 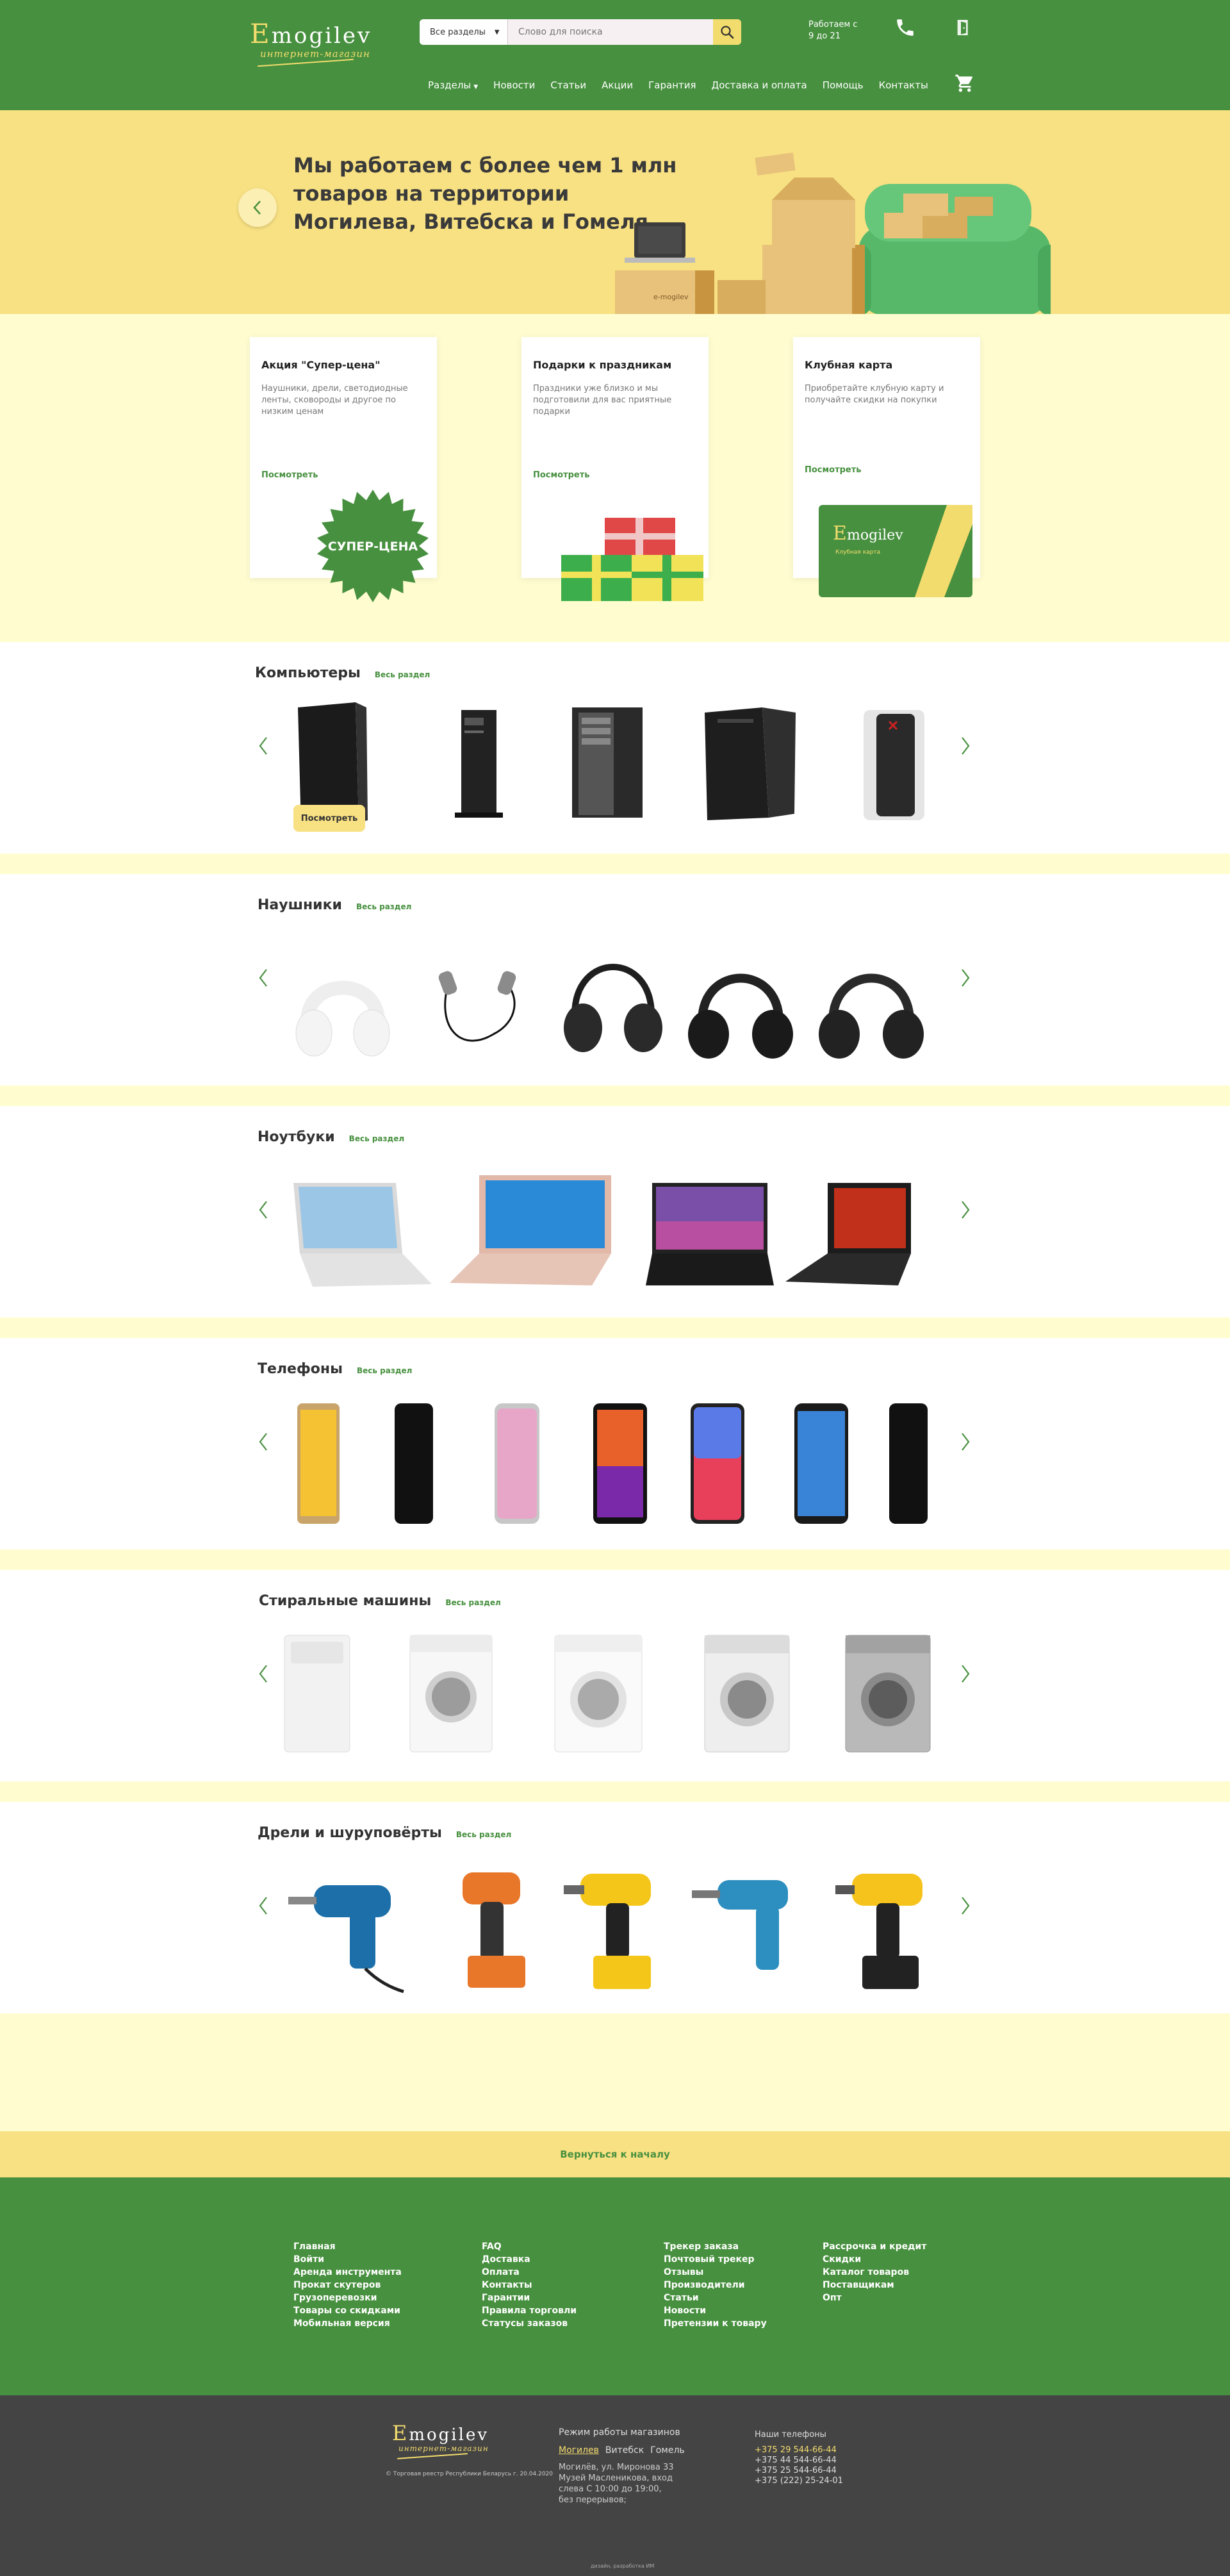 What do you see at coordinates (464, 32) in the screenshot?
I see `search-category-select: Все разделы ▼` at bounding box center [464, 32].